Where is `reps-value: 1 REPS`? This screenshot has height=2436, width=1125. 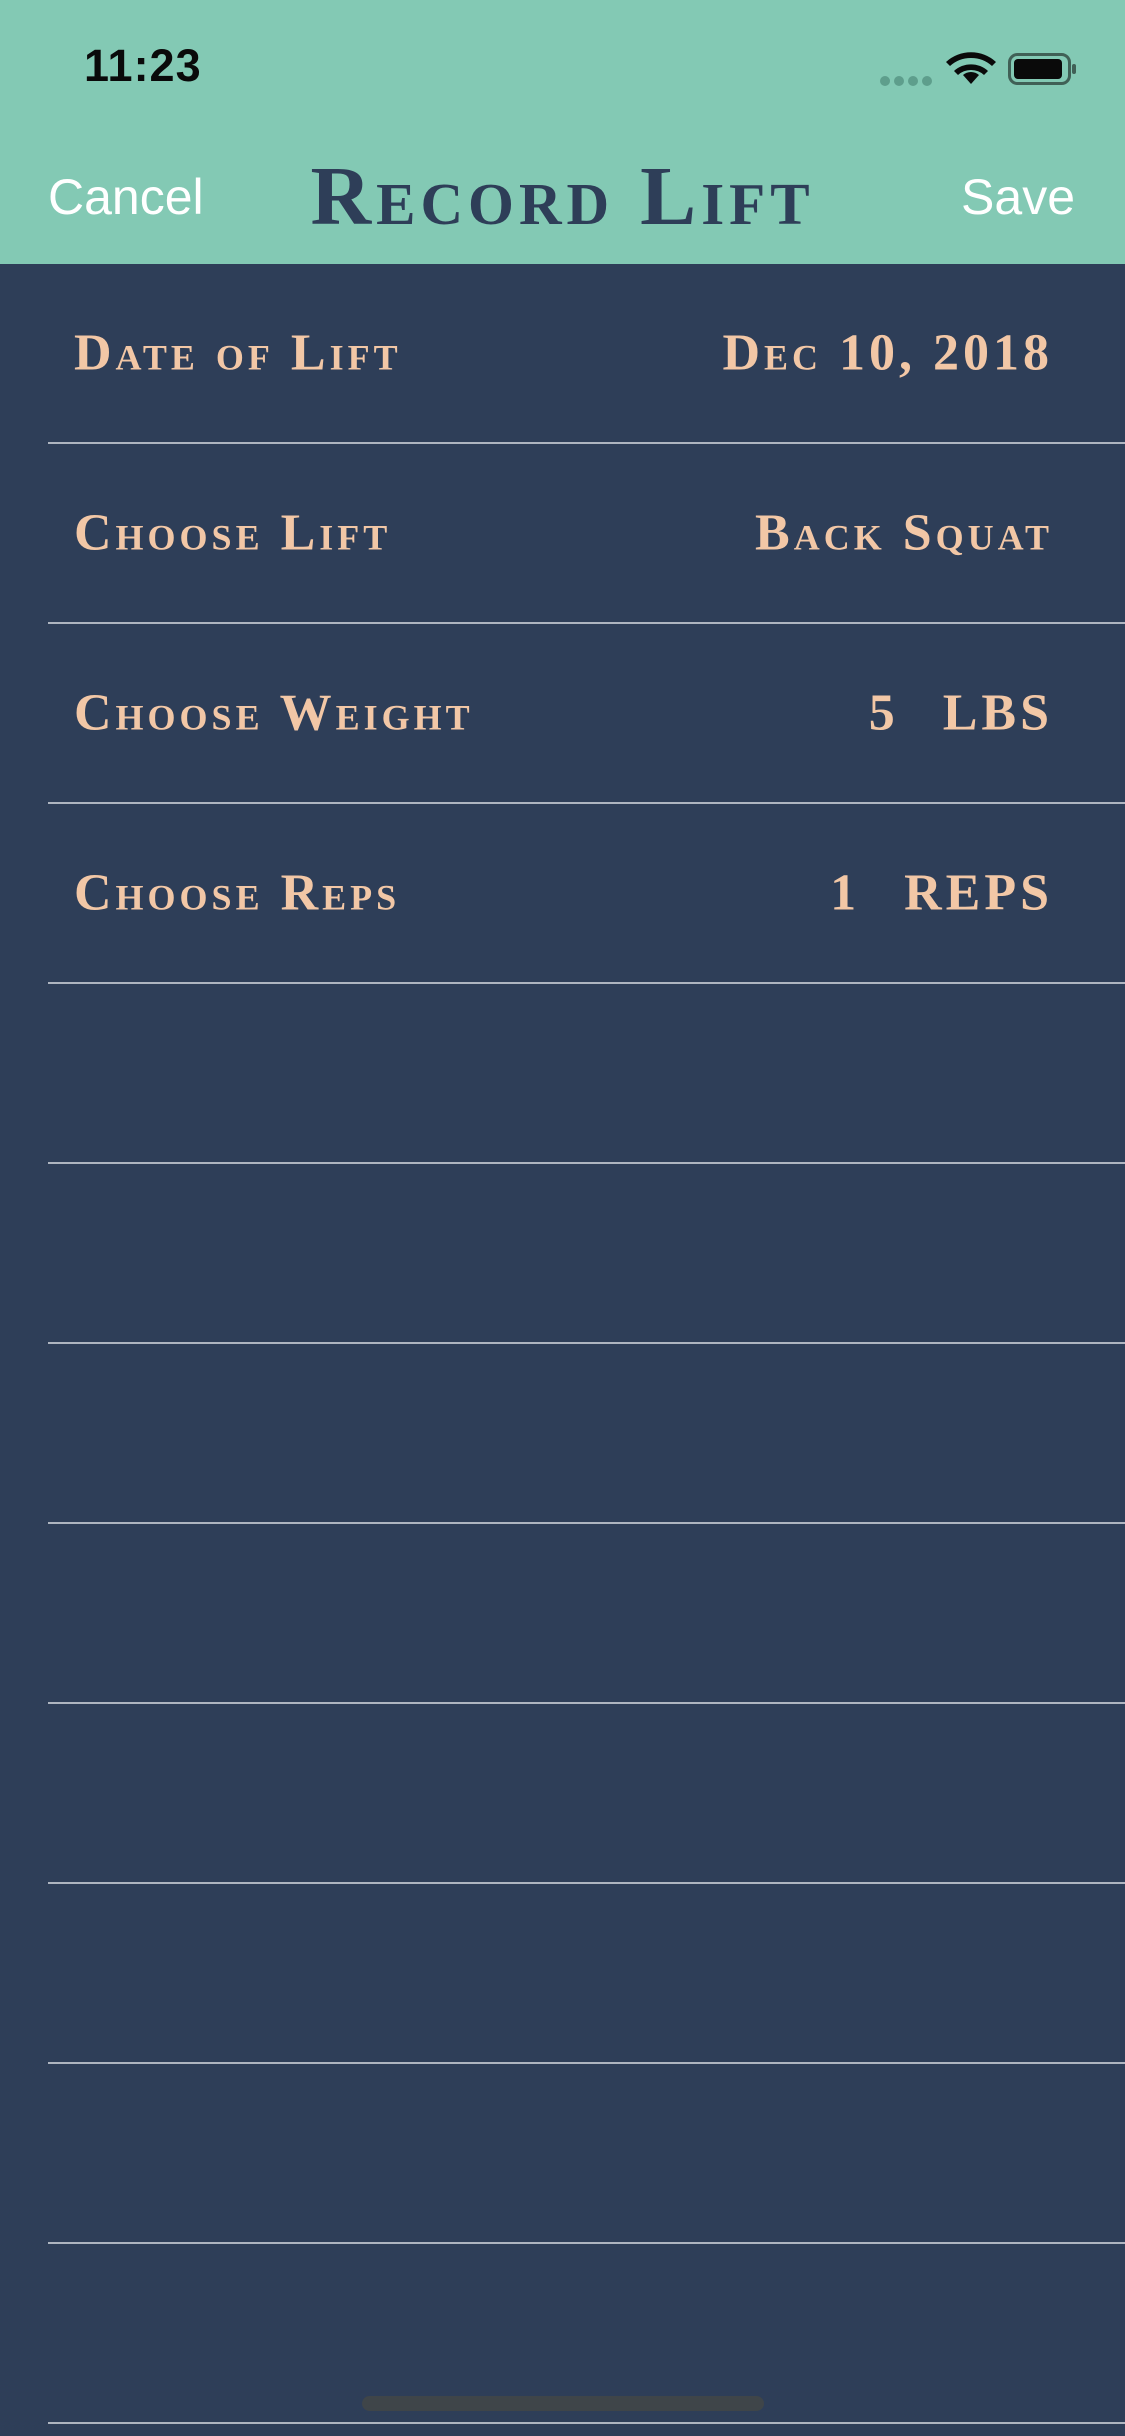 reps-value: 1 REPS is located at coordinates (941, 893).